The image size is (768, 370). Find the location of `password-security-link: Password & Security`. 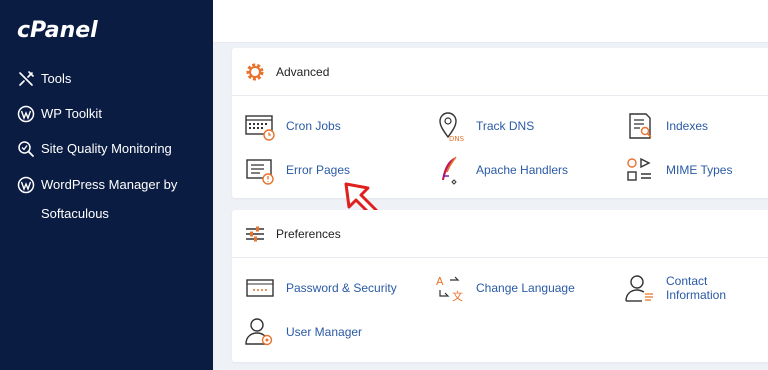

password-security-link: Password & Security is located at coordinates (320, 288).